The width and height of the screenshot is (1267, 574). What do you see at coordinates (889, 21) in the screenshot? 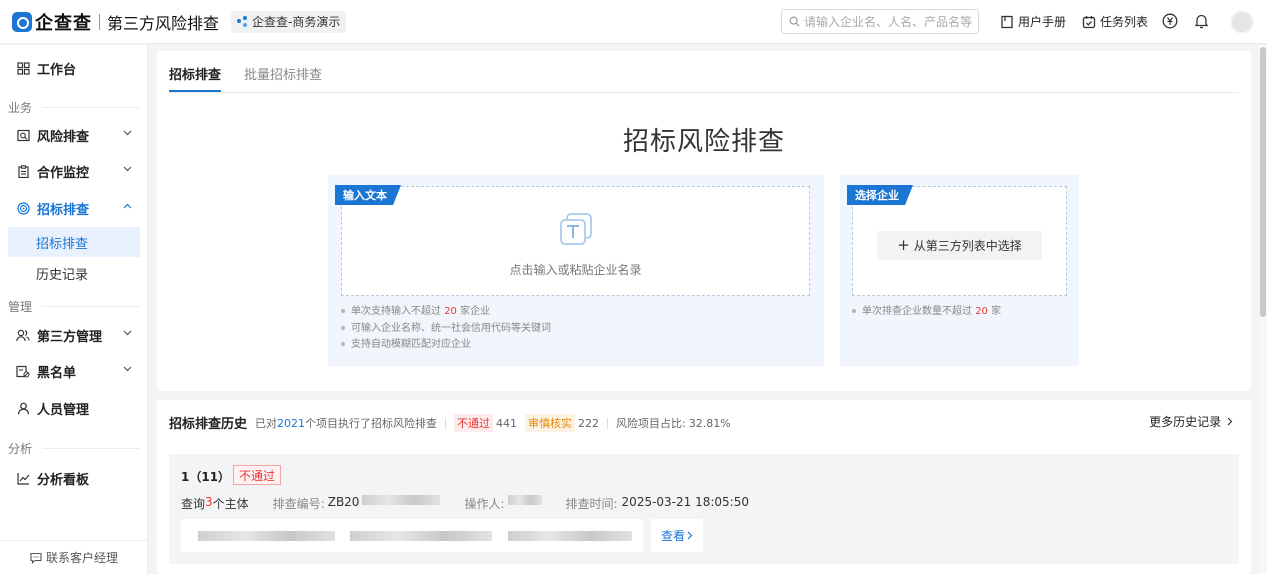
I see `search-input` at bounding box center [889, 21].